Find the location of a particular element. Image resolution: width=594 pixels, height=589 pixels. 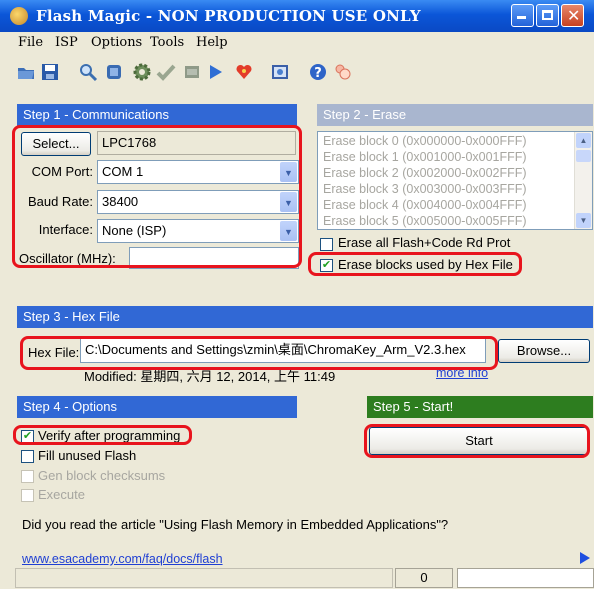

menu-options: Options is located at coordinates (116, 42).